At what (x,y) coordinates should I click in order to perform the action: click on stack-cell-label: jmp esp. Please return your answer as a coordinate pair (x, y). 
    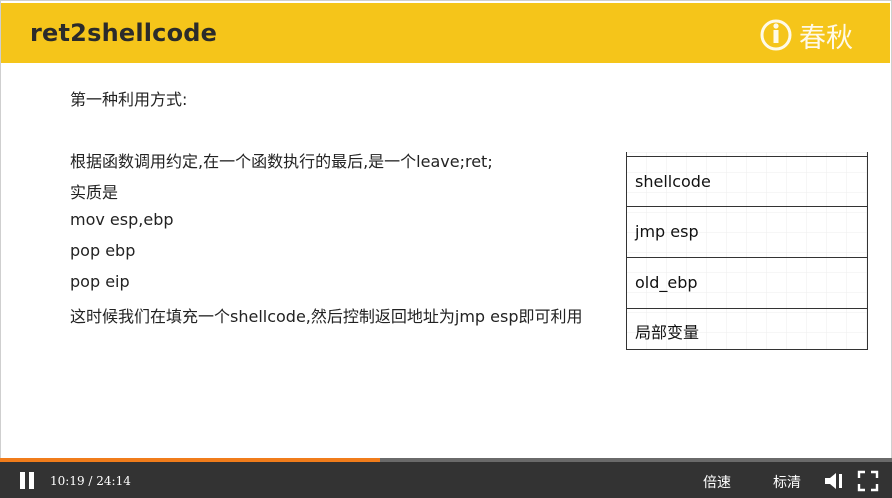
    Looking at the image, I should click on (667, 231).